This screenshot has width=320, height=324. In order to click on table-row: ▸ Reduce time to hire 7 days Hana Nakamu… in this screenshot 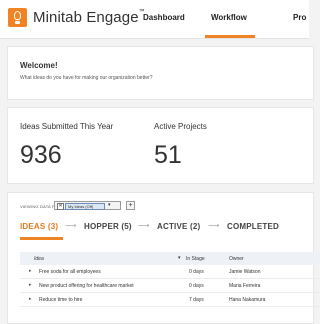, I will do `click(170, 300)`.